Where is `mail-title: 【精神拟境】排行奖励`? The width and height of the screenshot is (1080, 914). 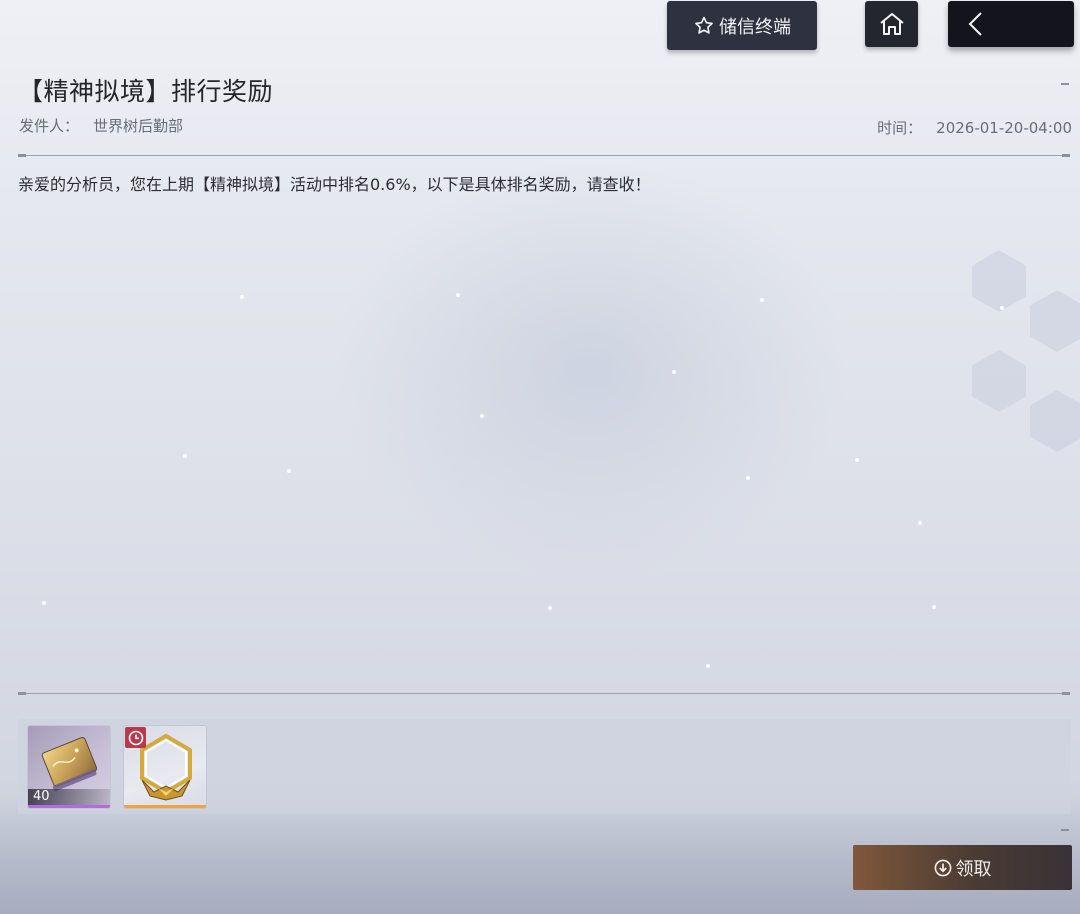 mail-title: 【精神拟境】排行奖励 is located at coordinates (146, 91).